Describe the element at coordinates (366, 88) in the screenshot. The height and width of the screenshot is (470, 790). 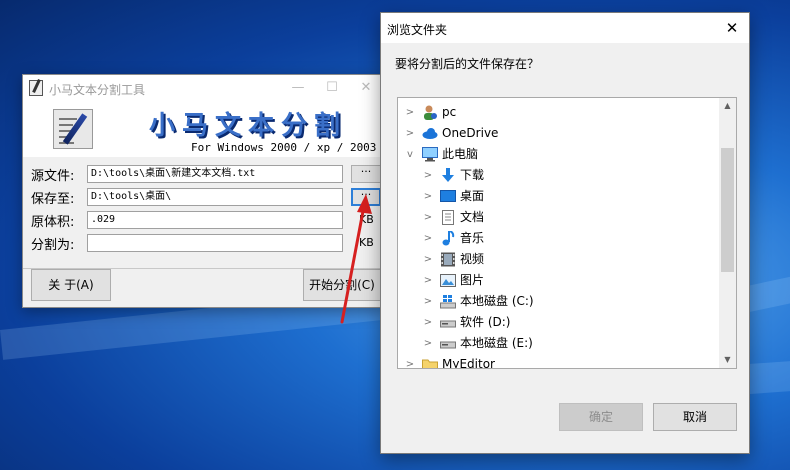
I see `close-button: ✕` at that location.